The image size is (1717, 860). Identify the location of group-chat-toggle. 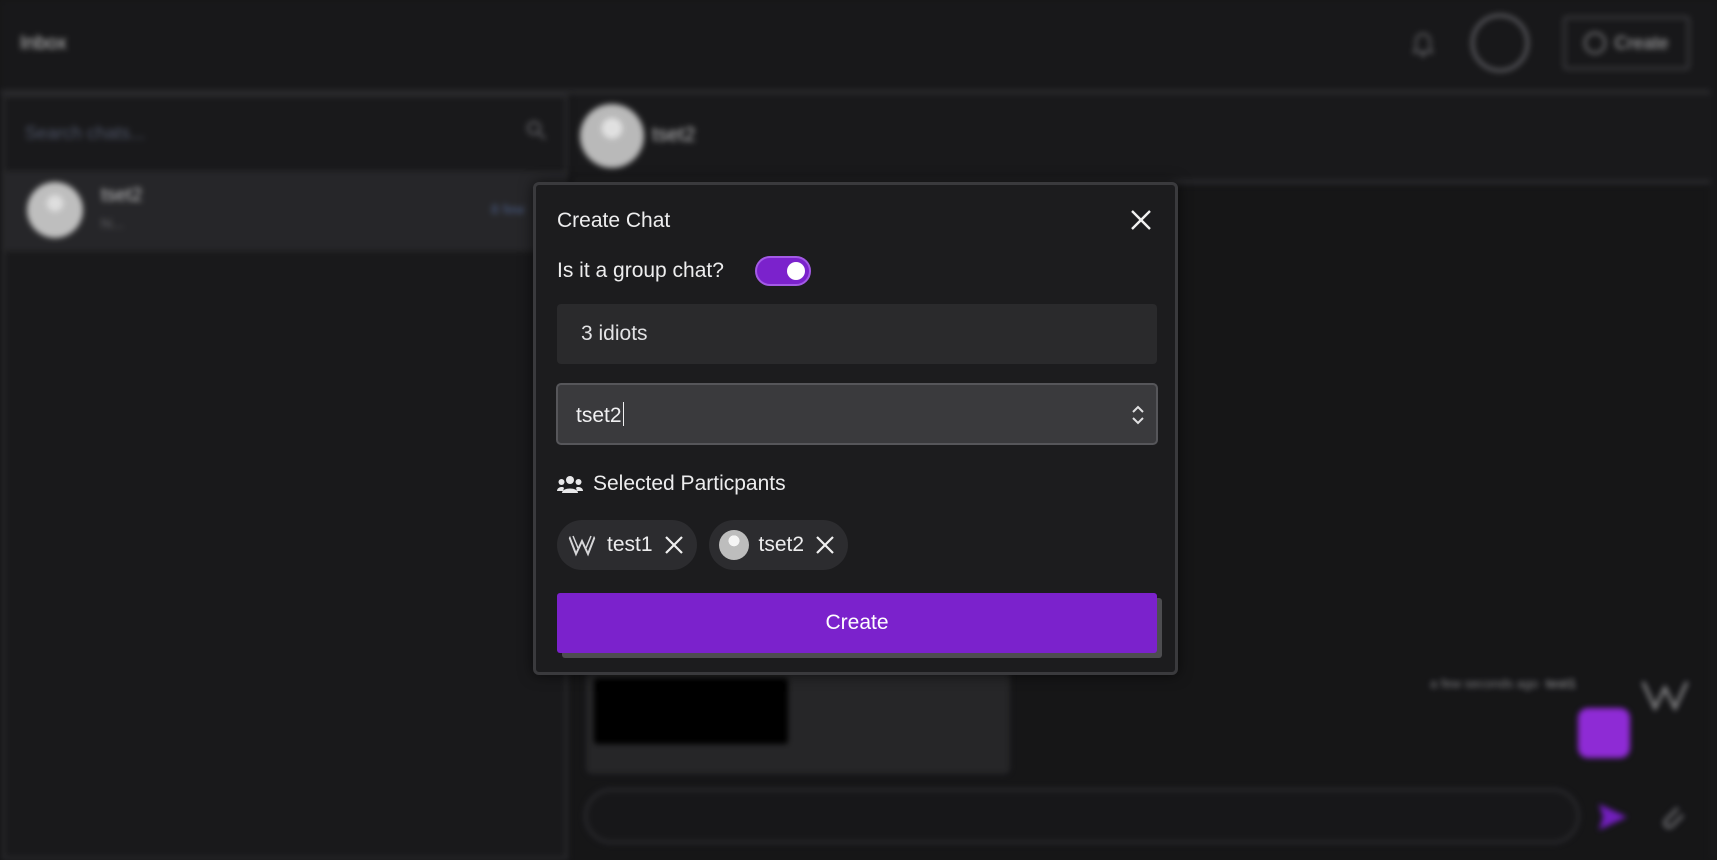
(783, 271).